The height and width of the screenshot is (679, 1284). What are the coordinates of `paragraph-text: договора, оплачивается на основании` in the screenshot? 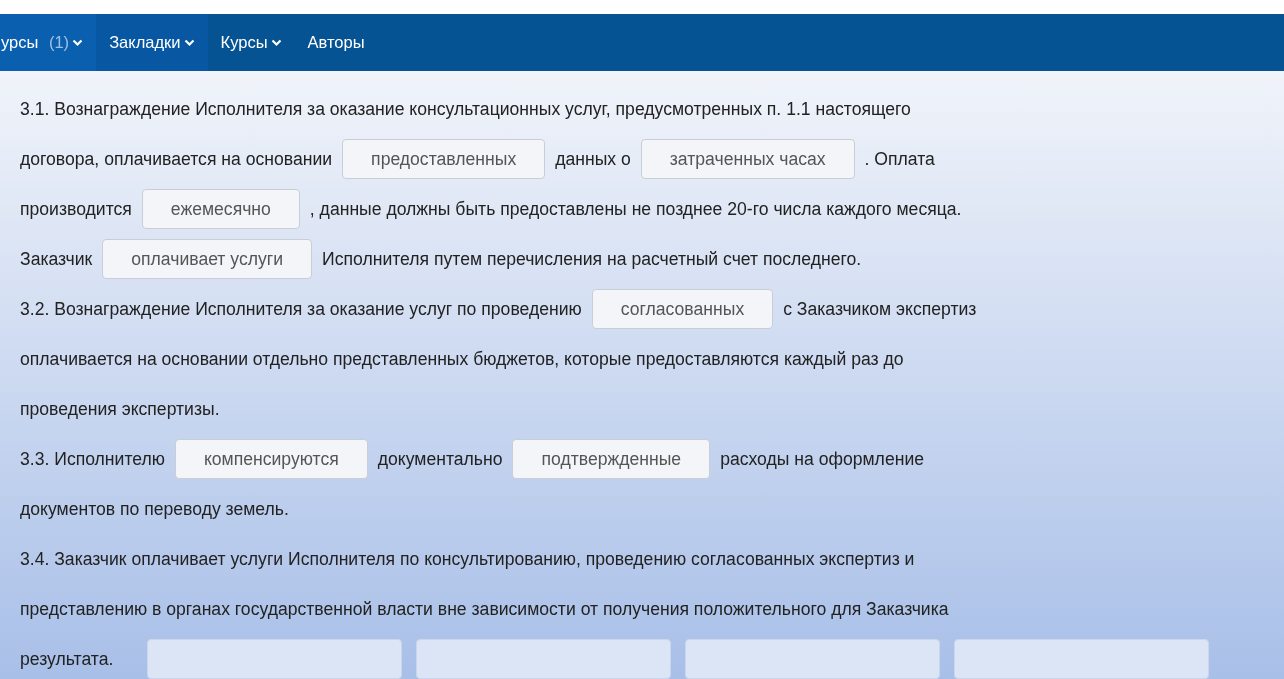 It's located at (176, 159).